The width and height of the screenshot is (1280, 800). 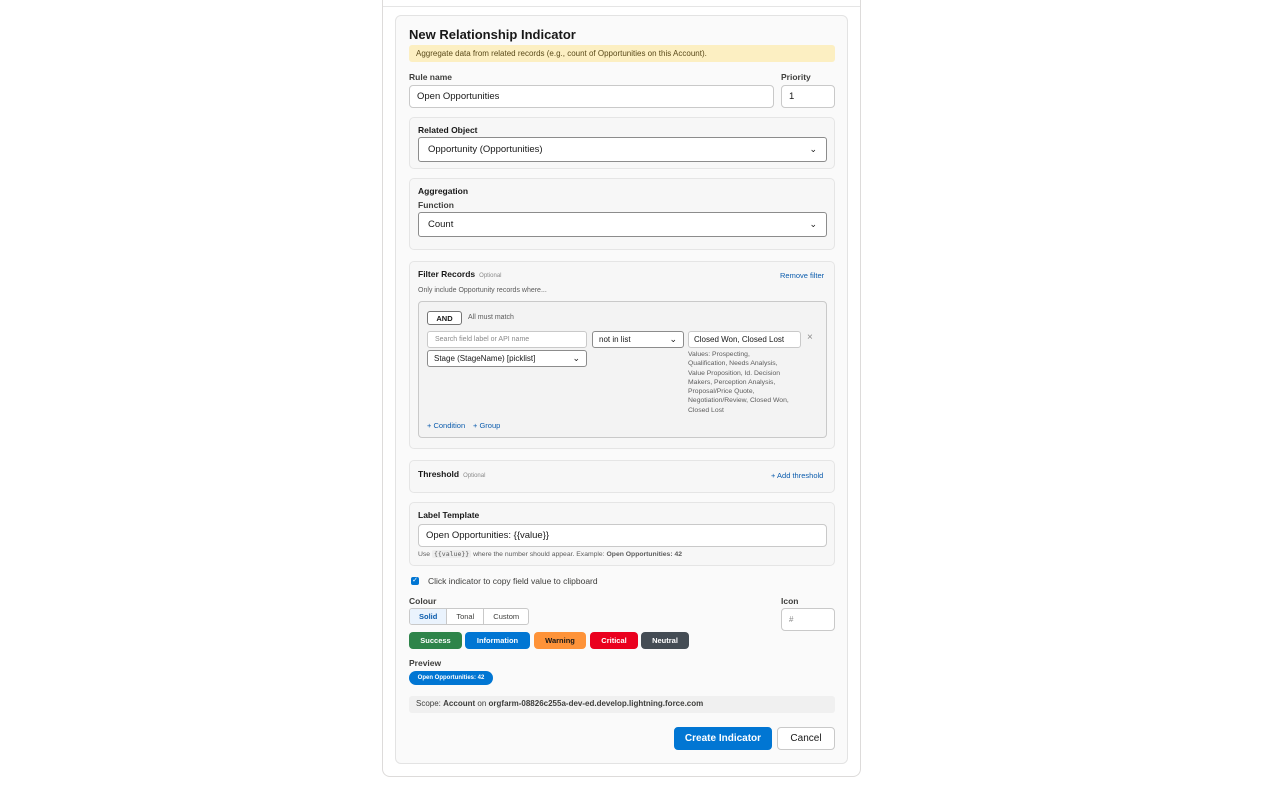 What do you see at coordinates (615, 339) in the screenshot?
I see `operator-value: not in list` at bounding box center [615, 339].